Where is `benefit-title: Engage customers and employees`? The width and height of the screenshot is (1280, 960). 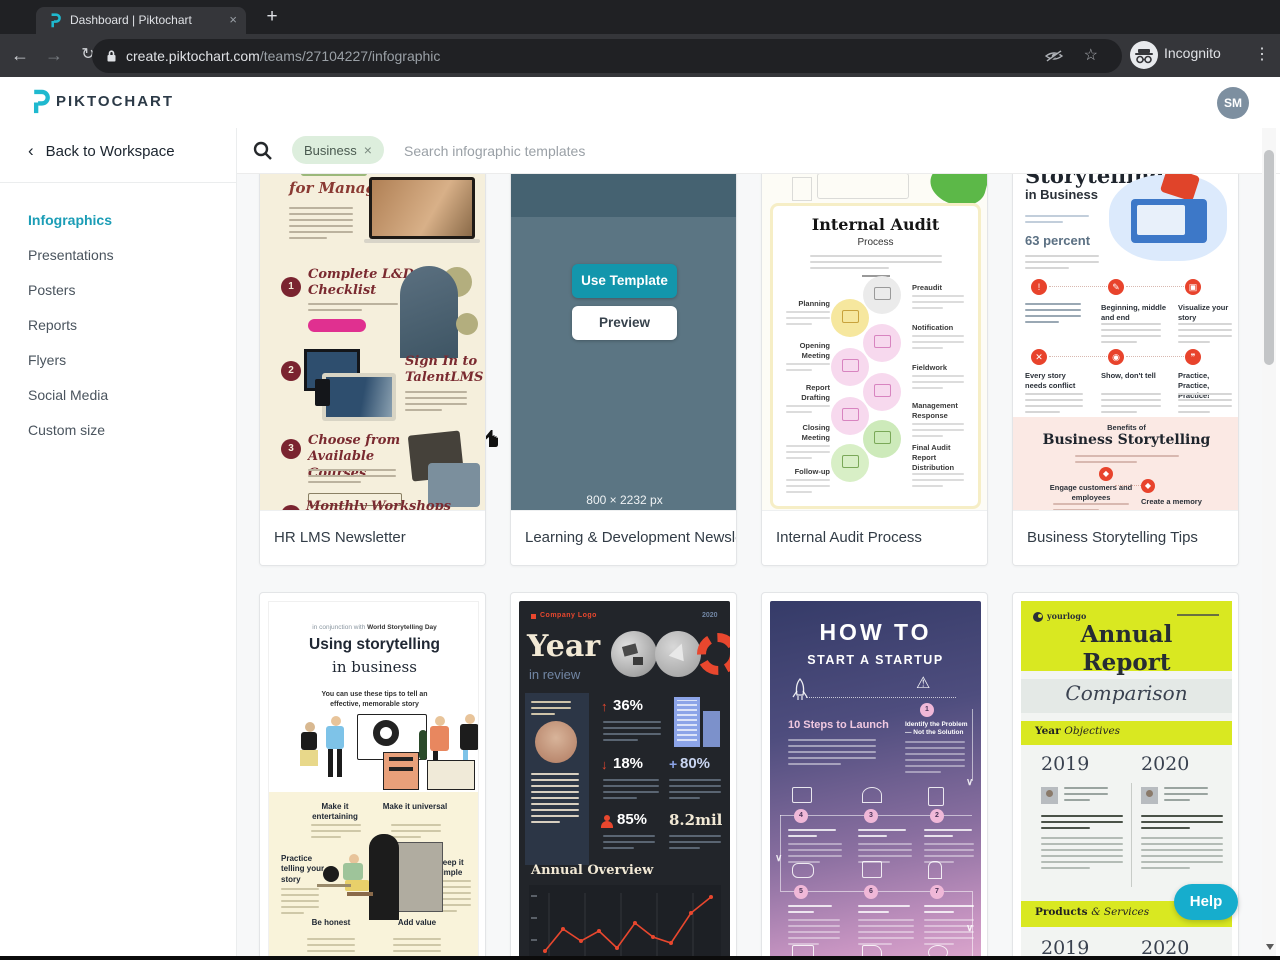 benefit-title: Engage customers and employees is located at coordinates (1091, 492).